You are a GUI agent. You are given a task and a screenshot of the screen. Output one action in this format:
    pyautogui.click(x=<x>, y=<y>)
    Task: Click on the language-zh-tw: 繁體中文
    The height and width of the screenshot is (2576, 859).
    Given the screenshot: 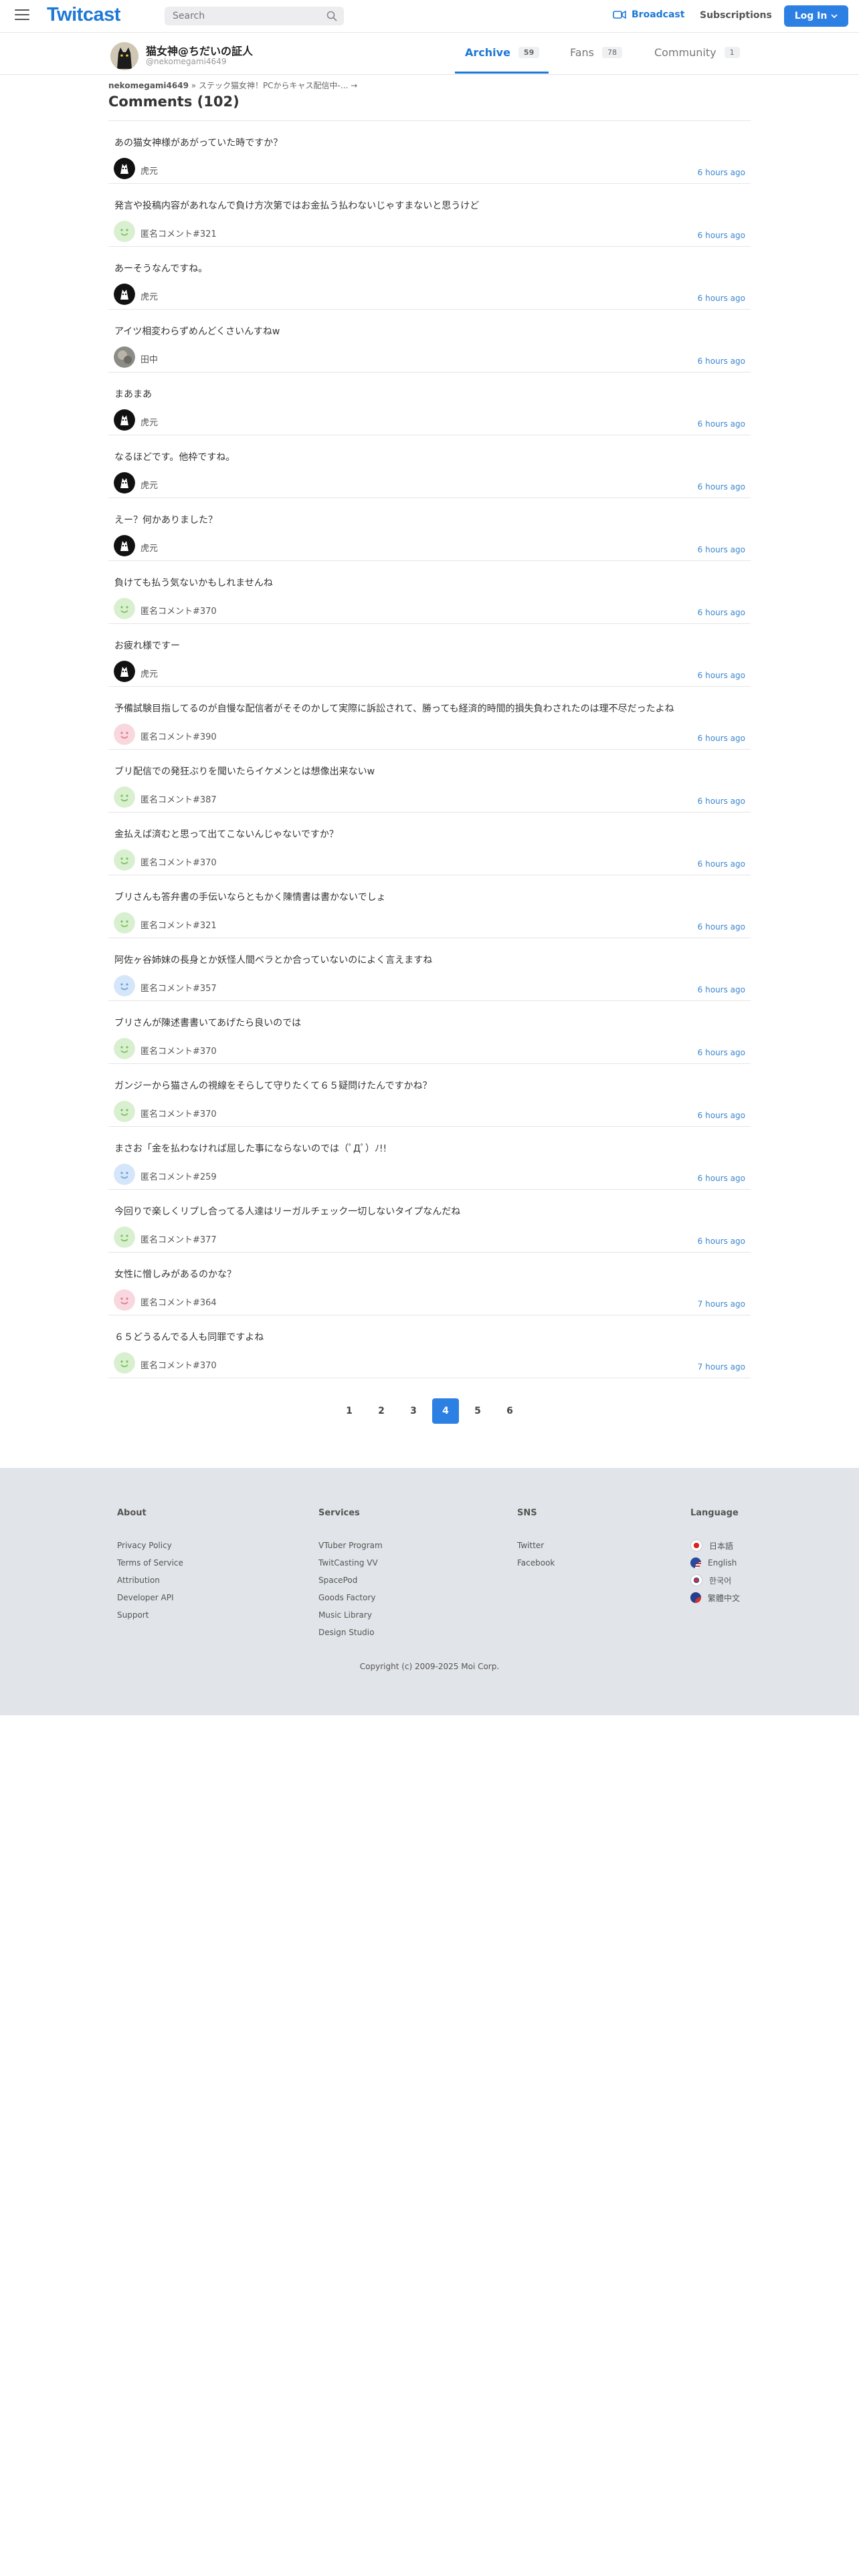 What is the action you would take?
    pyautogui.click(x=715, y=1597)
    